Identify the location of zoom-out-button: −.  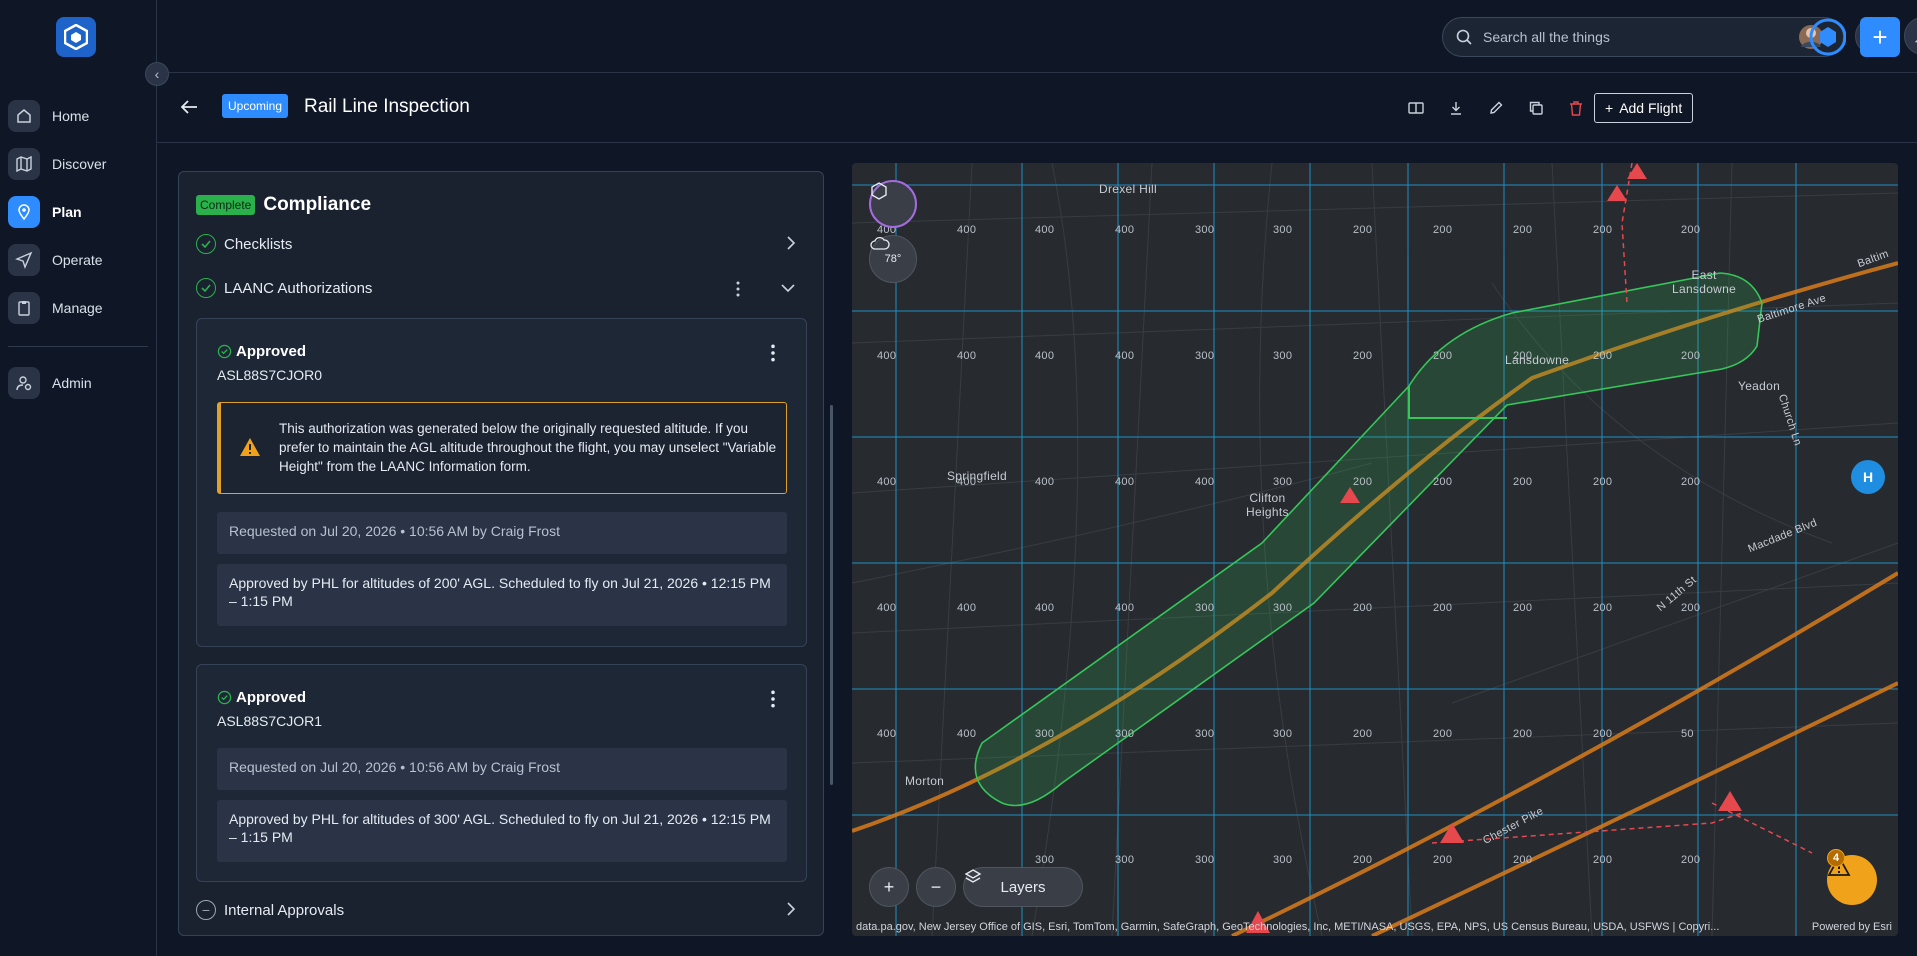
(936, 887).